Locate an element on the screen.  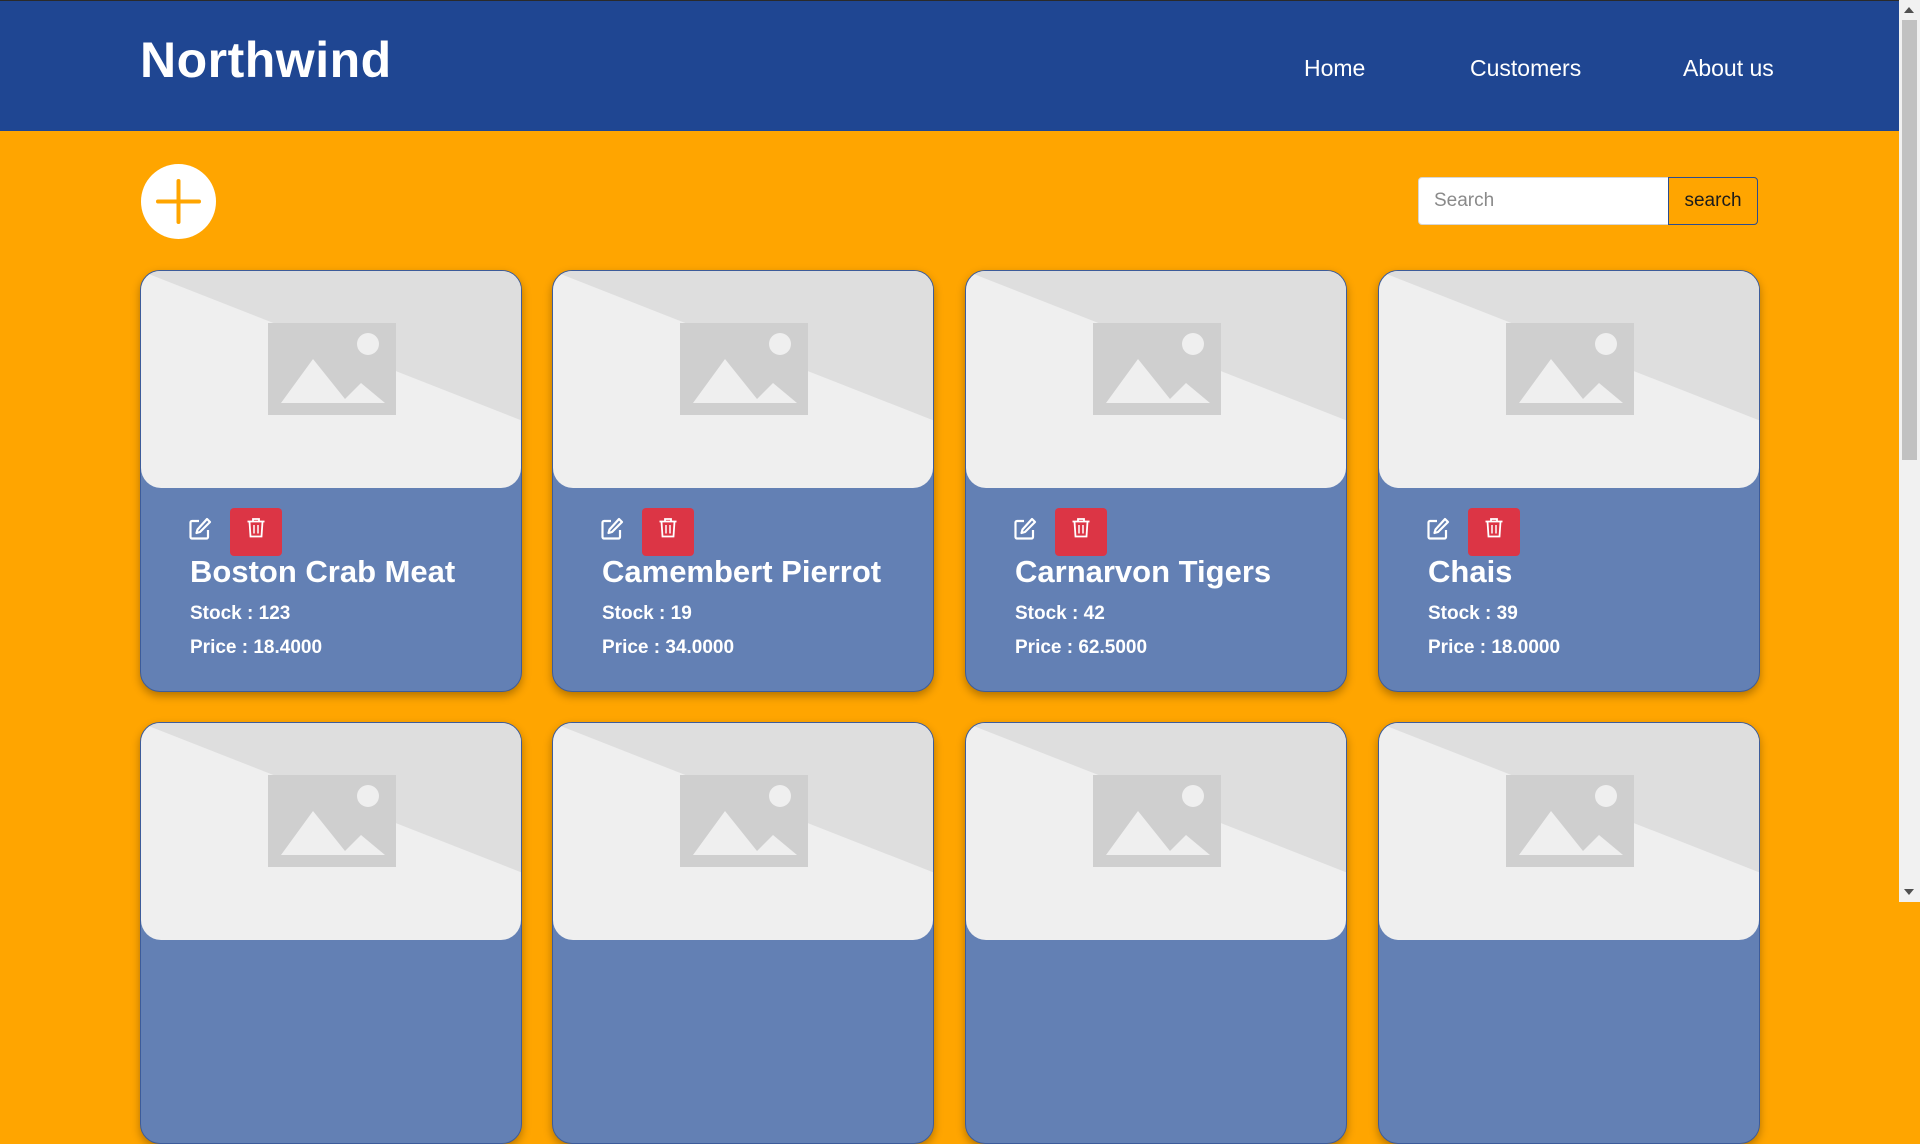
add-product-button is located at coordinates (178, 201).